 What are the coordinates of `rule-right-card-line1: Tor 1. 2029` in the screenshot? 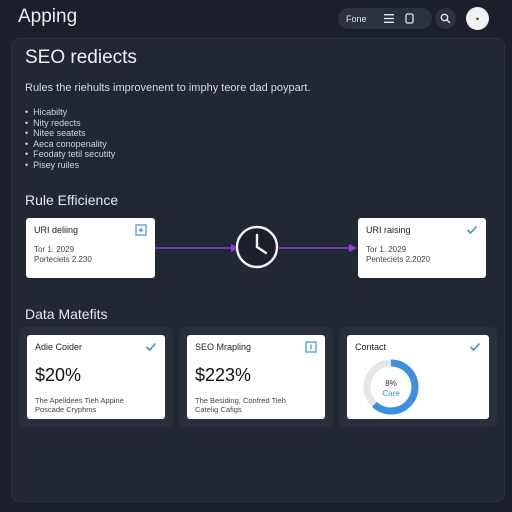 It's located at (386, 249).